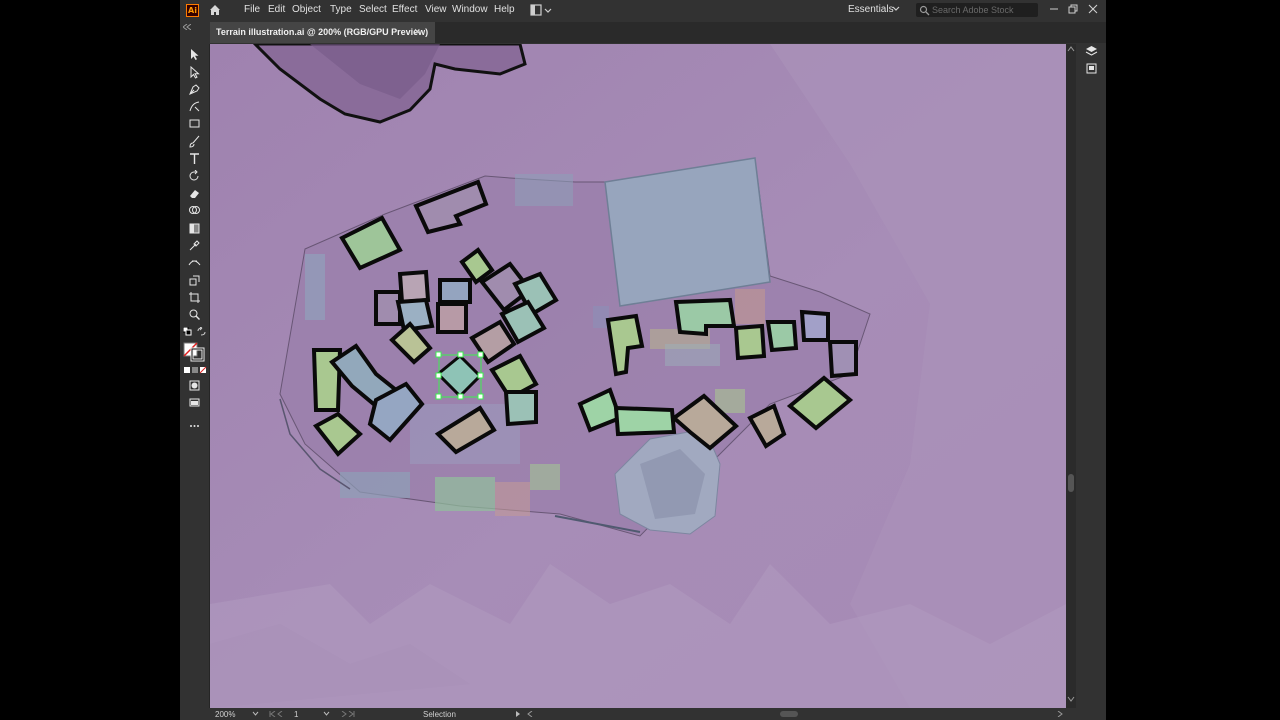 The height and width of the screenshot is (720, 1280). I want to click on menu-effect: Effect, so click(404, 9).